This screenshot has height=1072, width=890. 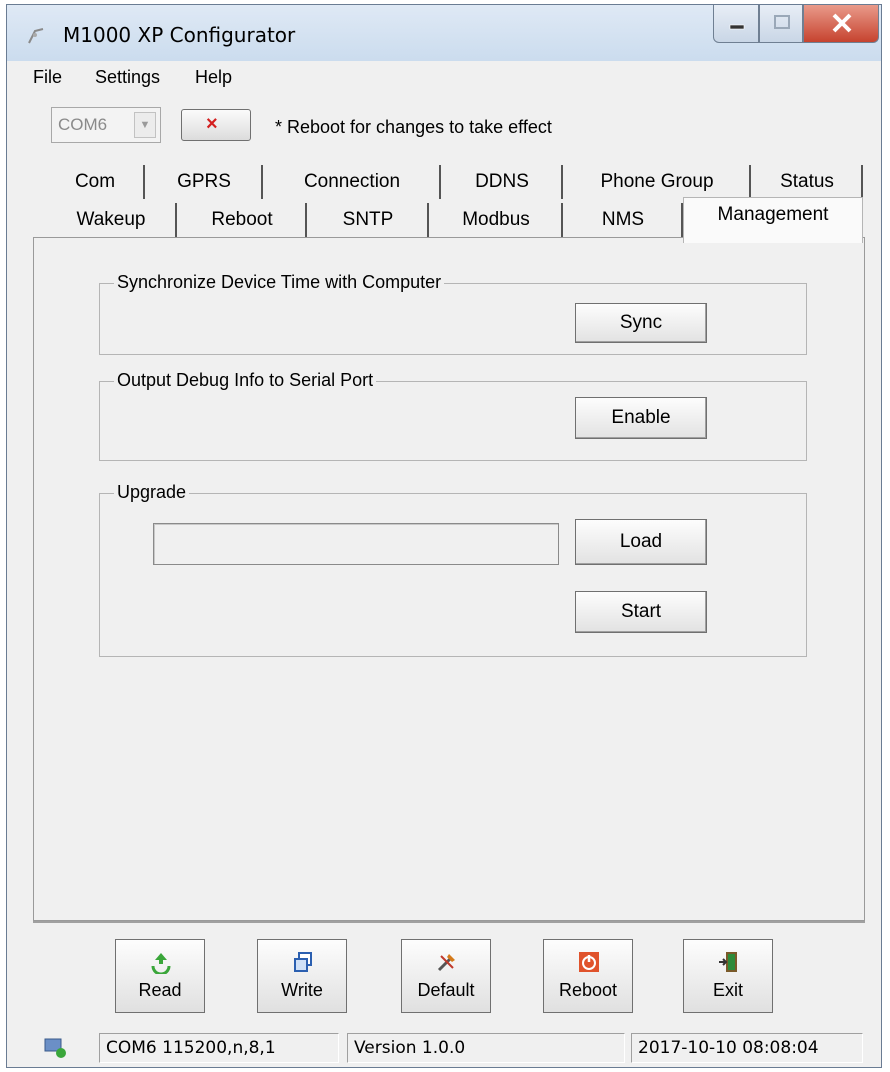 I want to click on reboot-button-label: Reboot, so click(x=588, y=990).